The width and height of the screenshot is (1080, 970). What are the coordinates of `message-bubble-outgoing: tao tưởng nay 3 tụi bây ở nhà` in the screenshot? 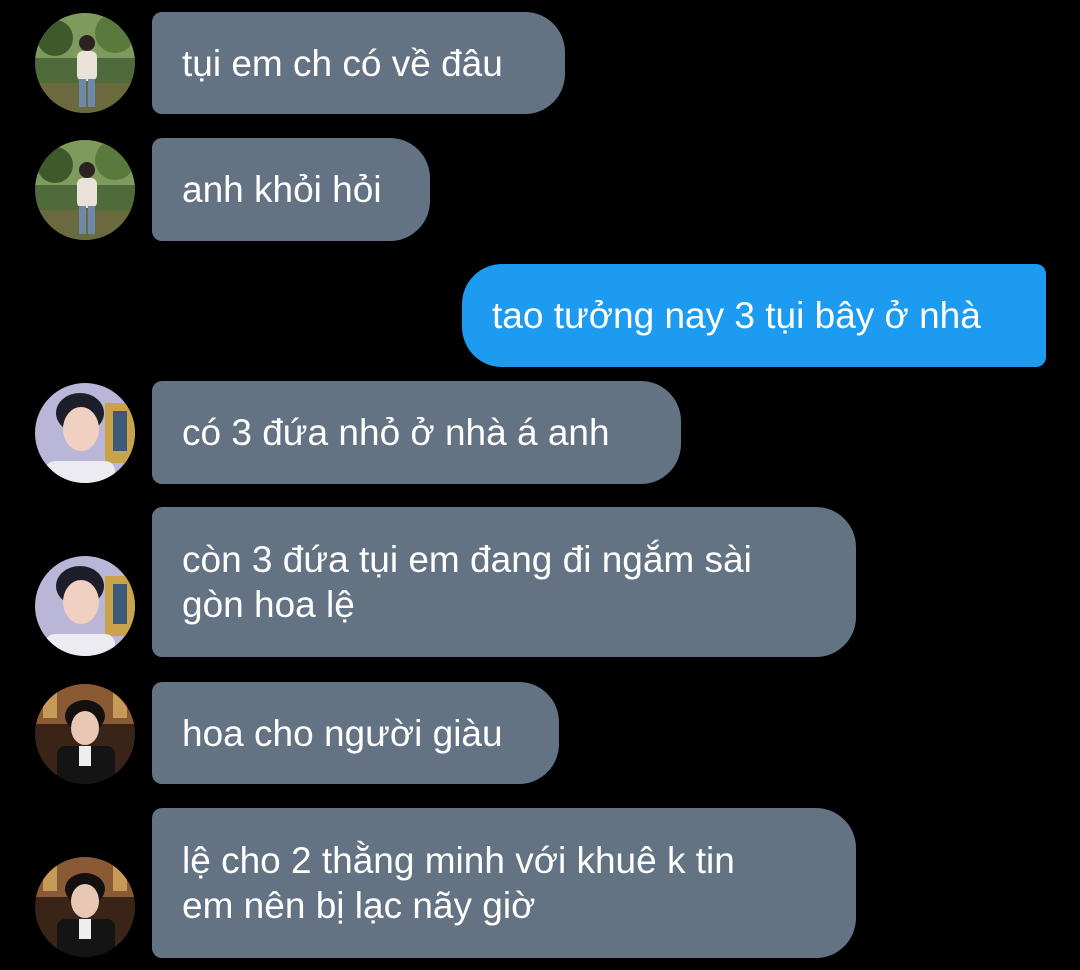 It's located at (754, 315).